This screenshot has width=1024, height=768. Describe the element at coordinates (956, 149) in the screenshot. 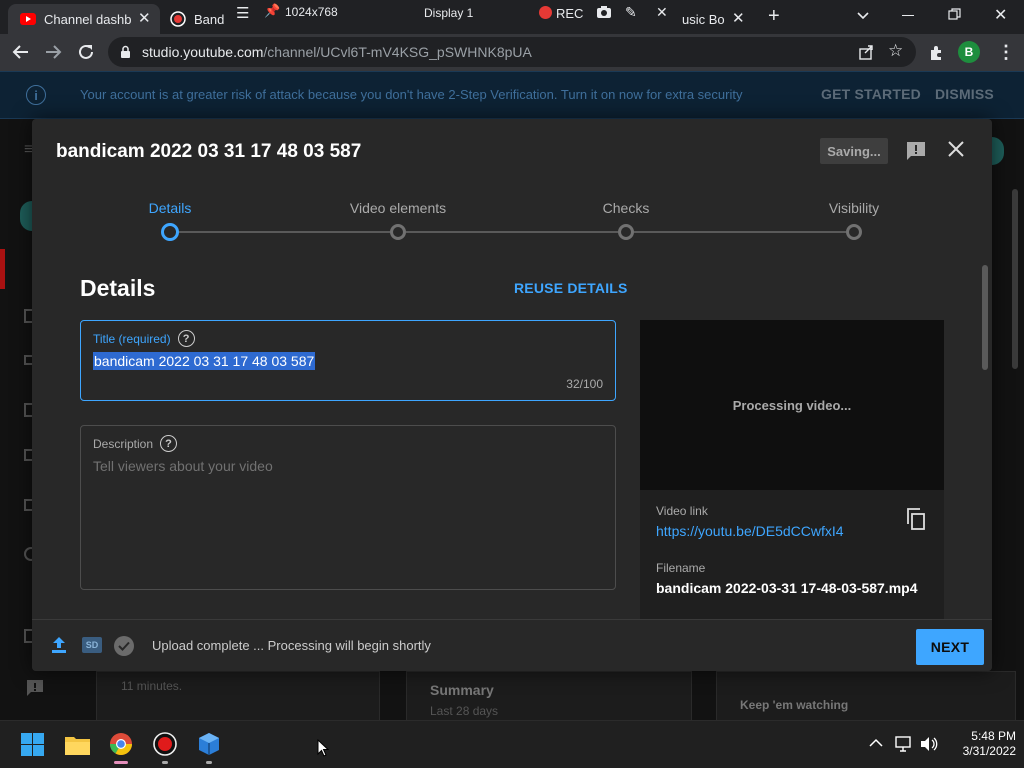

I see `close-dialog-icon` at that location.